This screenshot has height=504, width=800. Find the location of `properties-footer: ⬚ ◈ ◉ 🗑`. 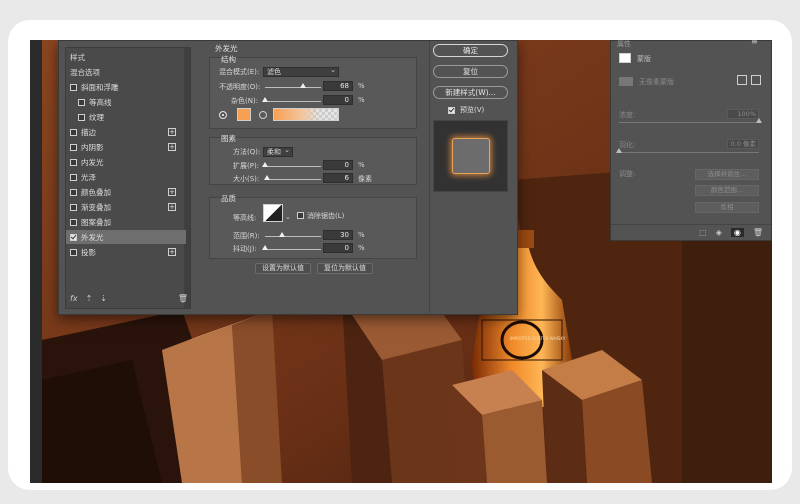

properties-footer: ⬚ ◈ ◉ 🗑 is located at coordinates (691, 232).